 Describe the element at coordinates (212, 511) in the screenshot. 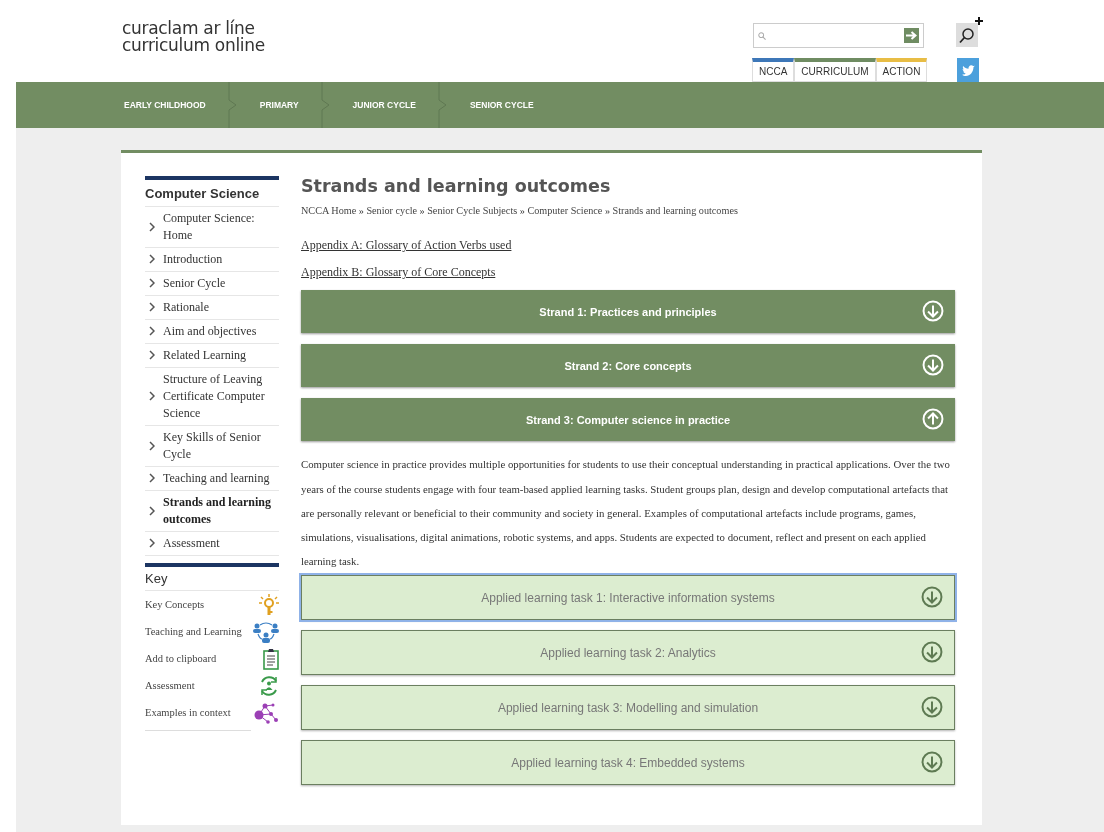

I see `sidebar-item: Strands and learning outcomes` at that location.